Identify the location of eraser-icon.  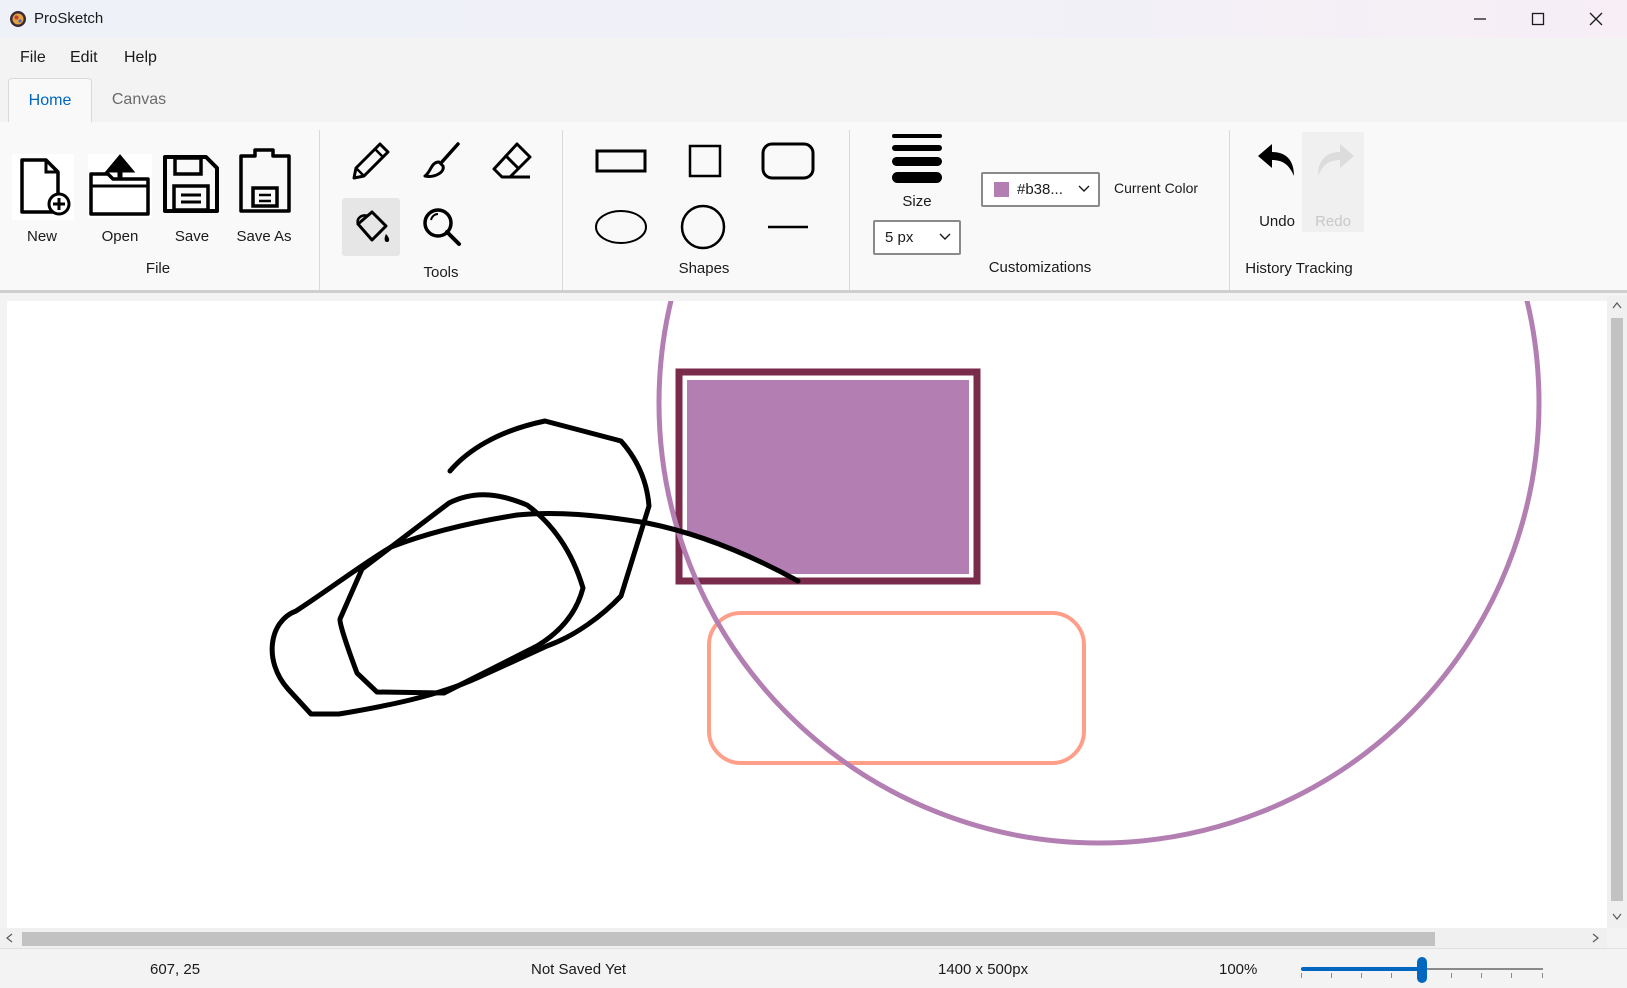
(512, 160).